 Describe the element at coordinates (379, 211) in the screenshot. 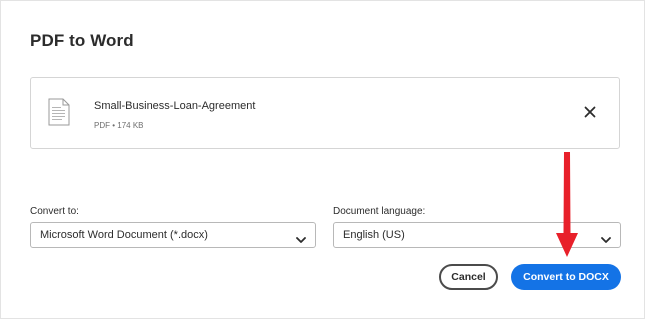

I see `document-language-label: Document language:` at that location.